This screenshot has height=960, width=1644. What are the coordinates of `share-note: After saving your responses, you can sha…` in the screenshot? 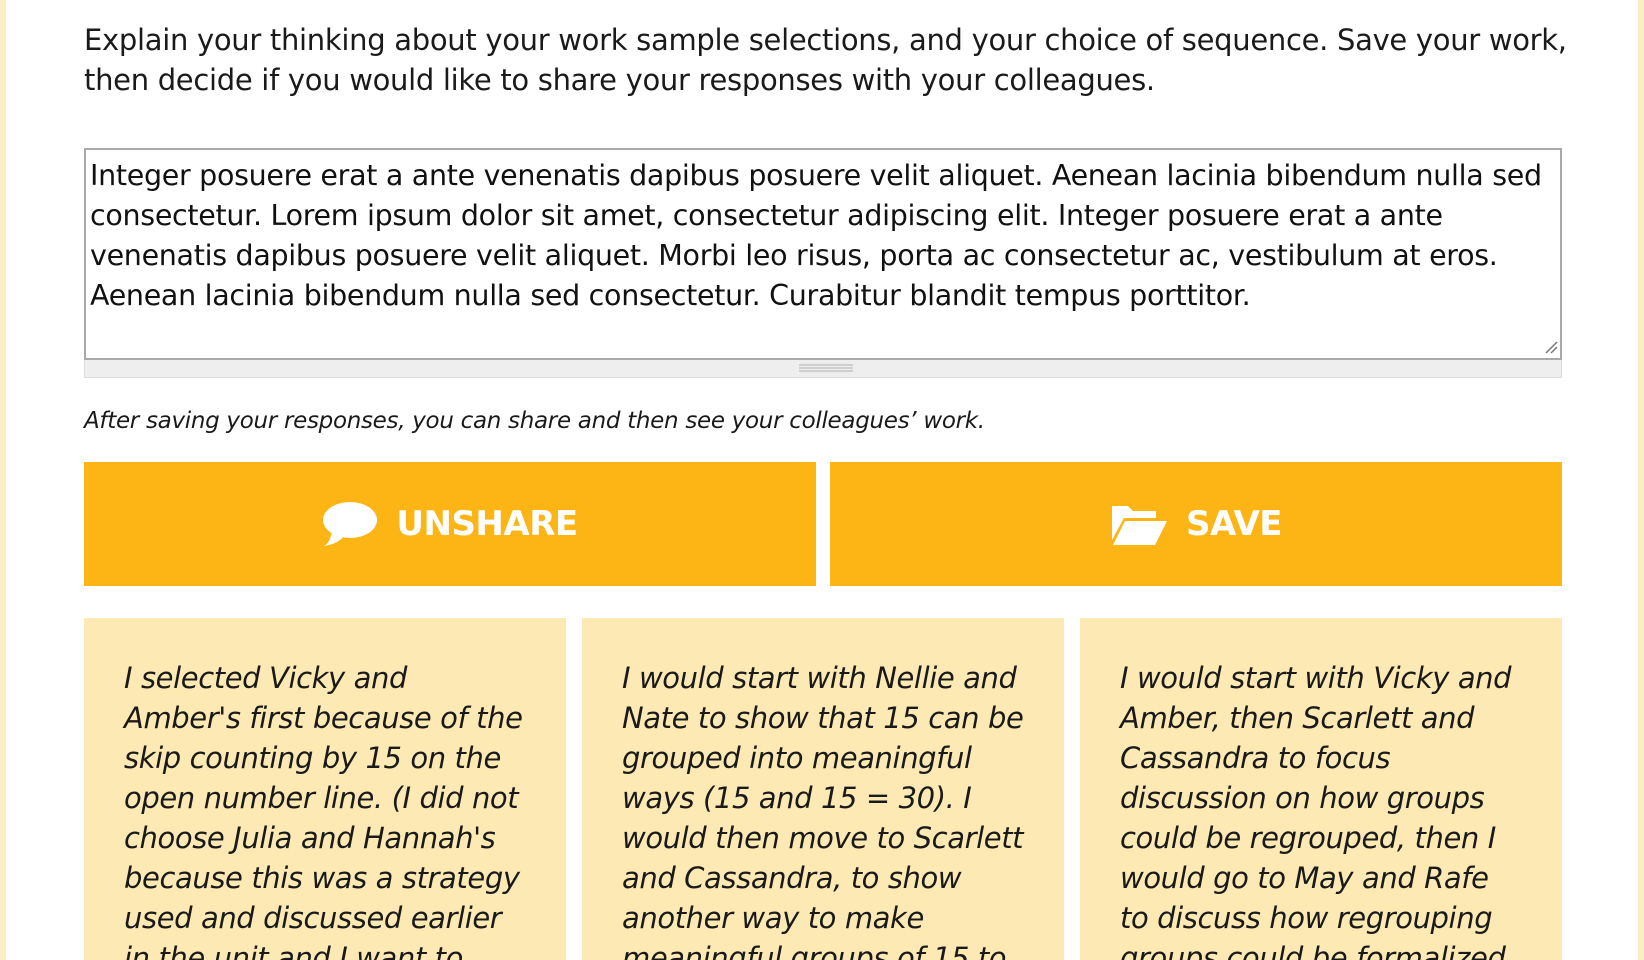 It's located at (534, 421).